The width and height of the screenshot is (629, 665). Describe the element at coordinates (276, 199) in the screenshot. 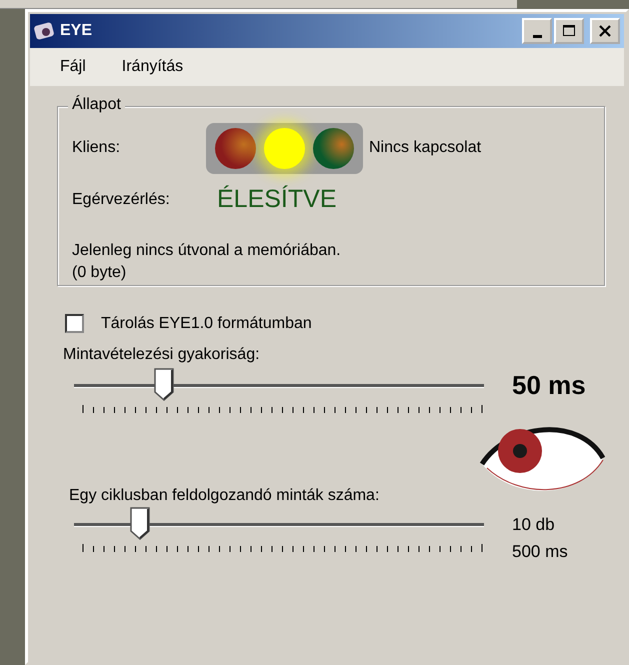

I see `mouse-control-status: ÉLESÍTVE` at that location.